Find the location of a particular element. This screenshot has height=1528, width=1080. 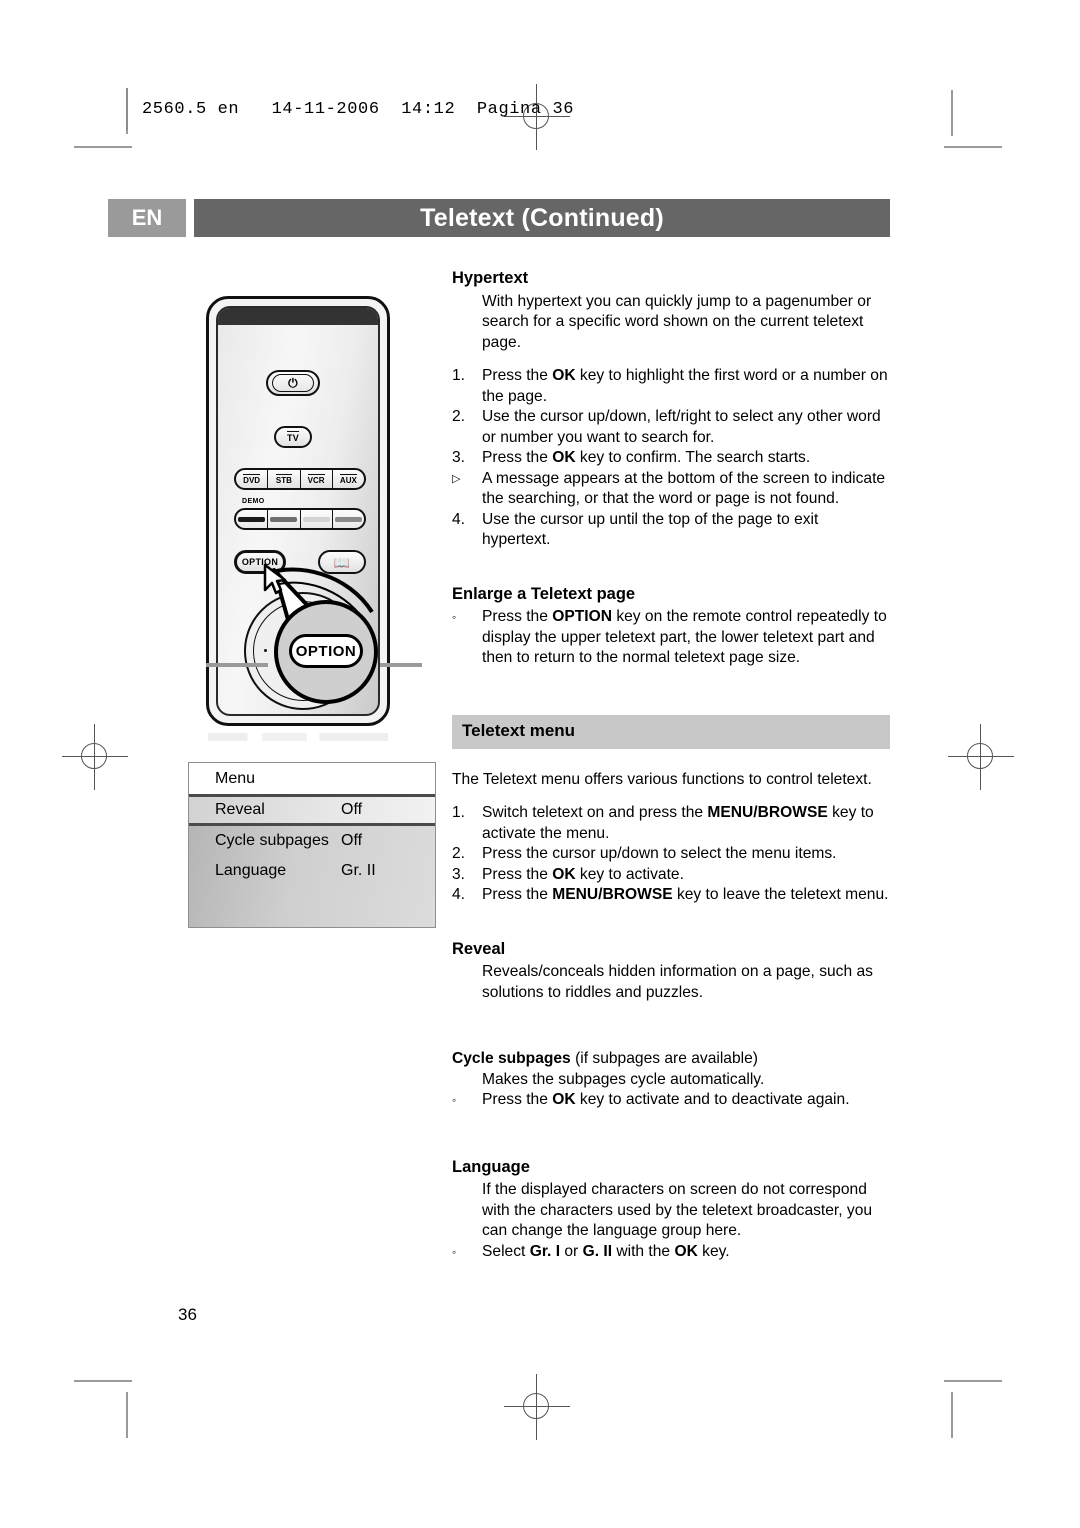

hypertext-step-1-marker: 1. is located at coordinates (459, 375).